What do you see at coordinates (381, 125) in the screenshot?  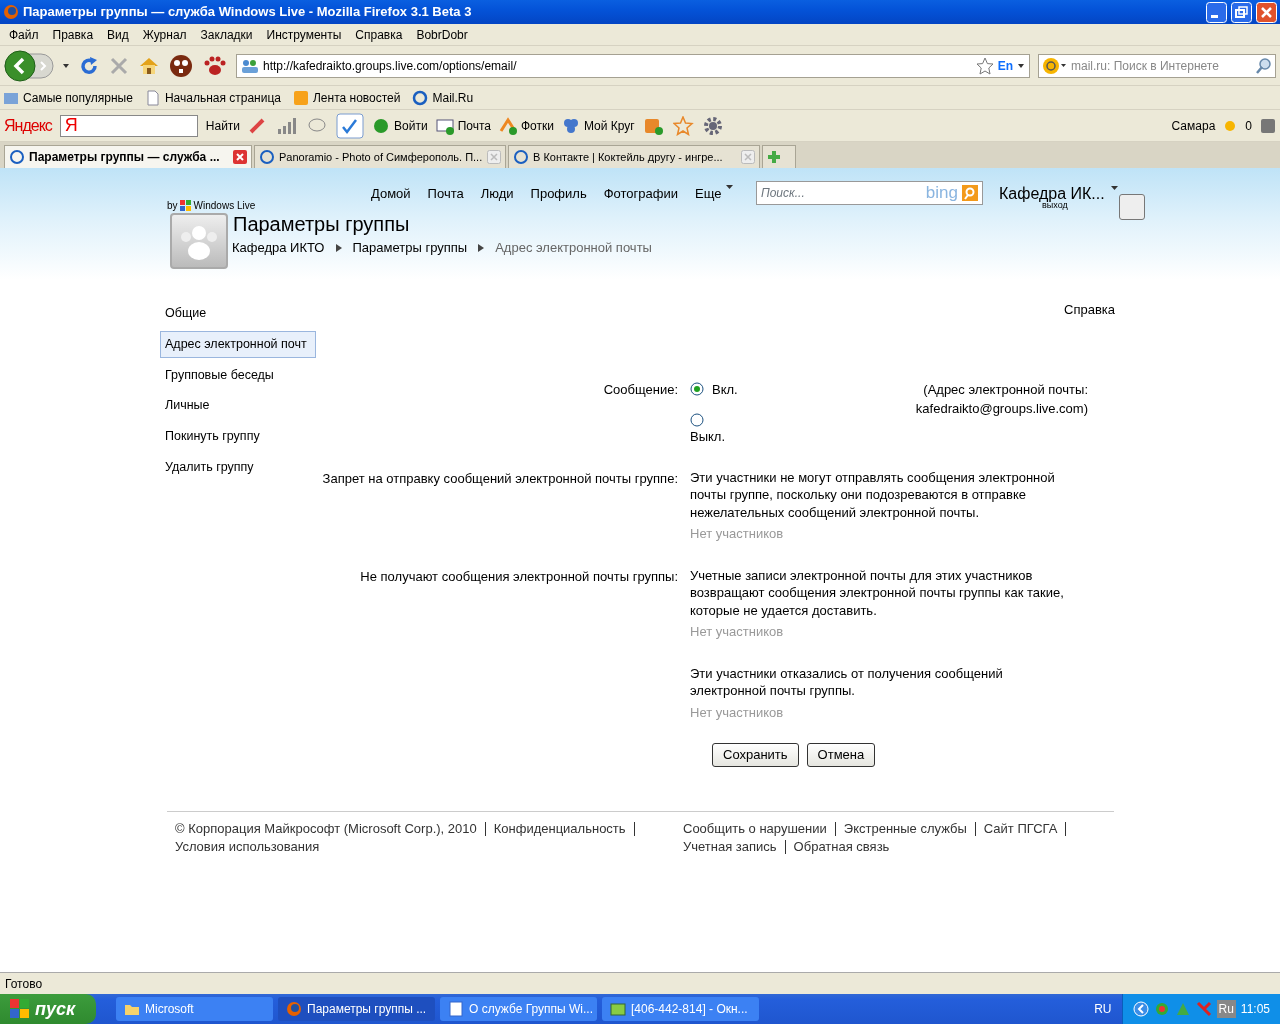 I see `toolbar-icon` at bounding box center [381, 125].